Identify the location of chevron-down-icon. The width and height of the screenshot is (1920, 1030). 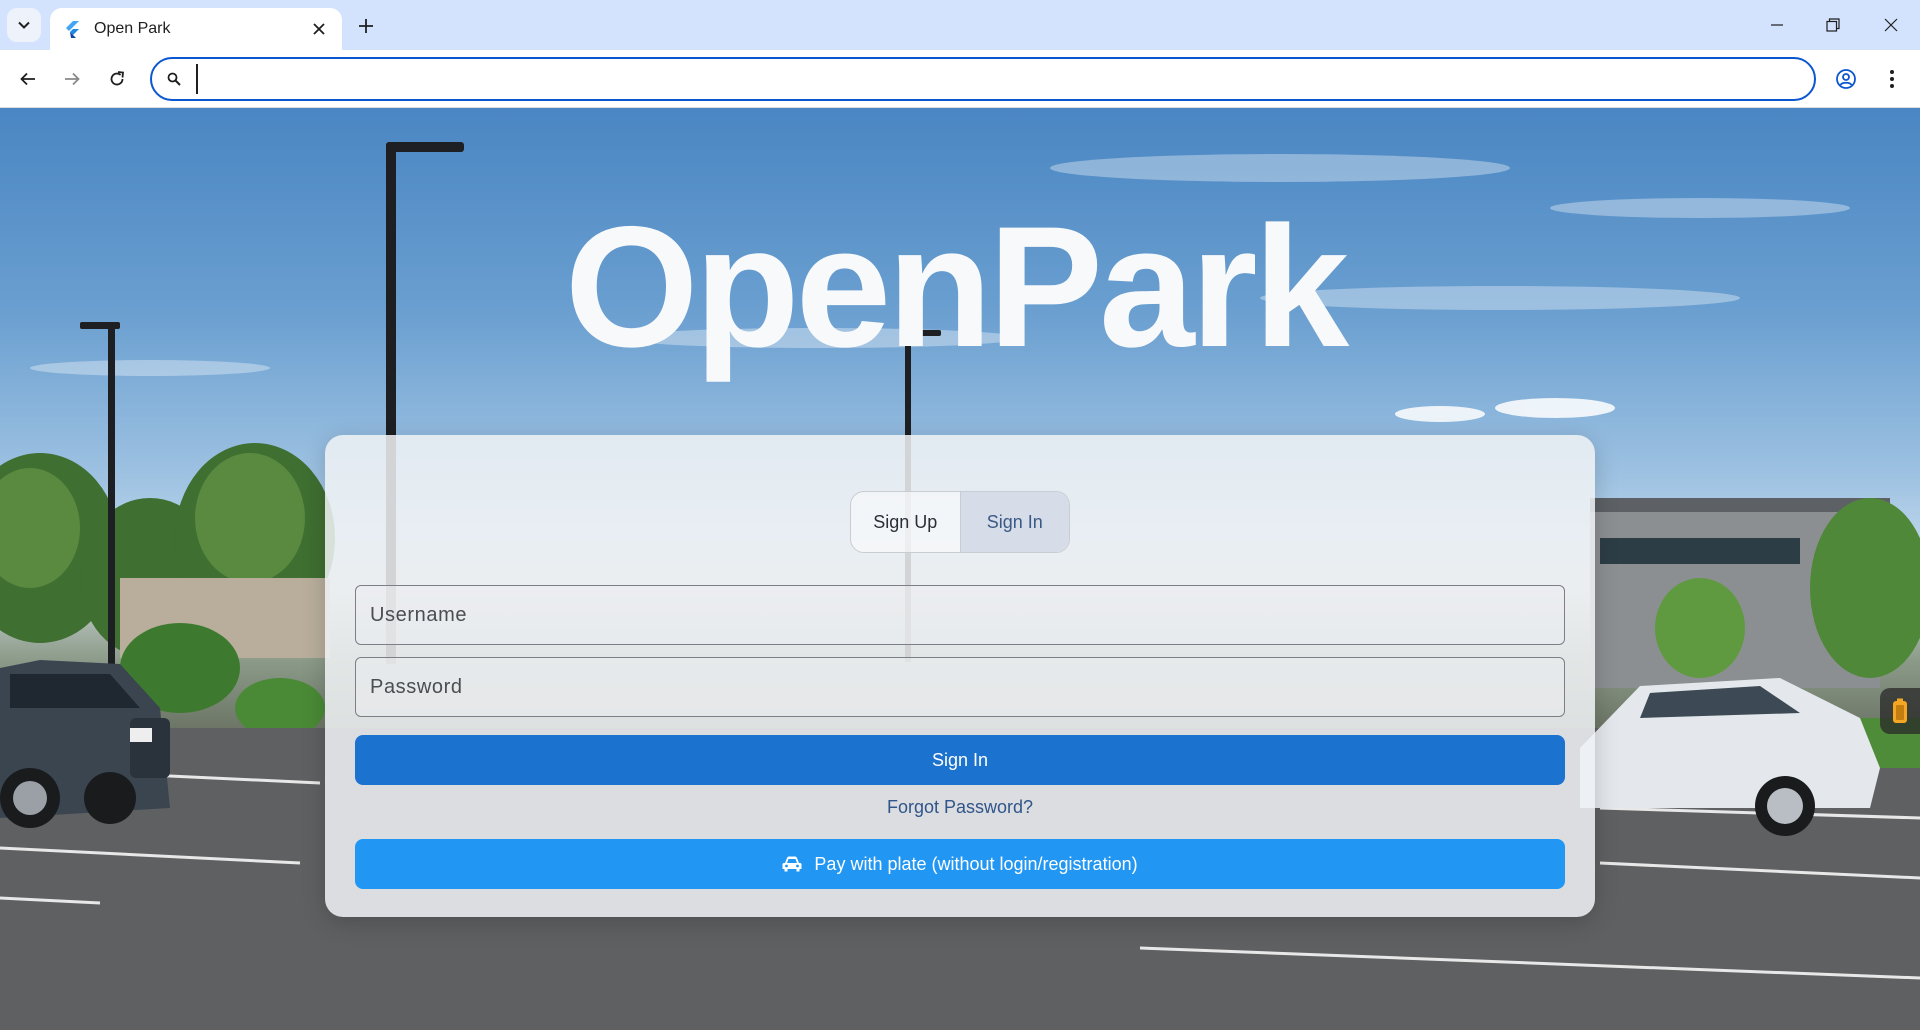
(24, 25).